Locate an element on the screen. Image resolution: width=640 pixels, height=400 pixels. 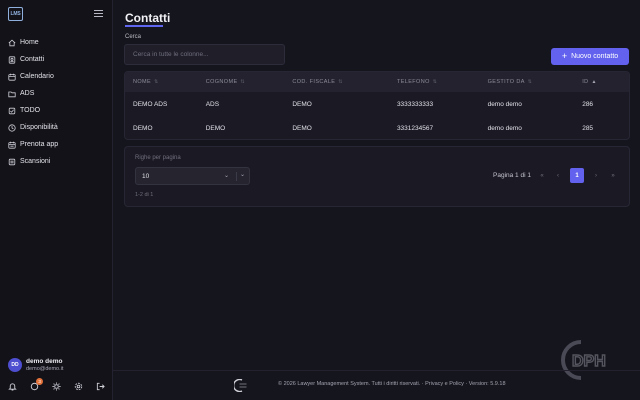
calendar-icon is located at coordinates (12, 77).